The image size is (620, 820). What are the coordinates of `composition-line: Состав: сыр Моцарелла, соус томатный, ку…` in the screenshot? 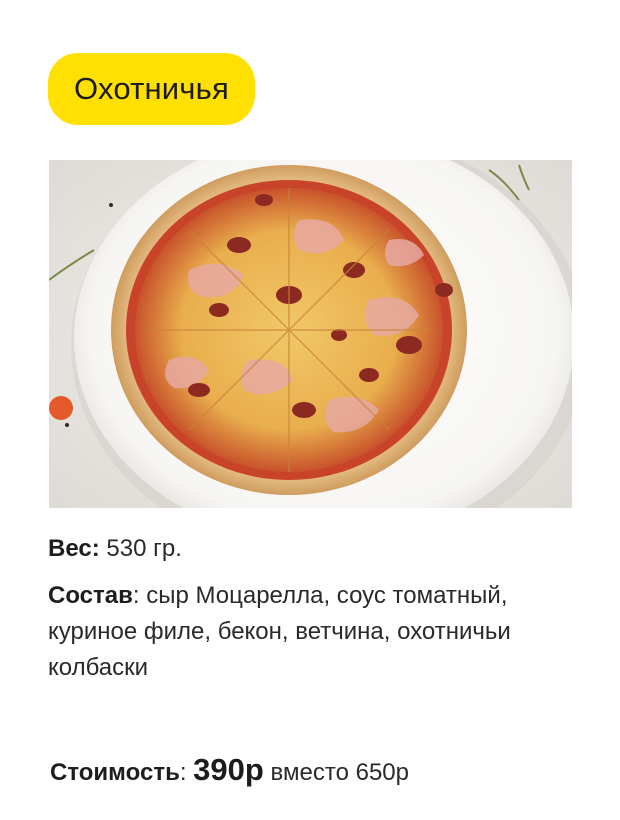 It's located at (318, 632).